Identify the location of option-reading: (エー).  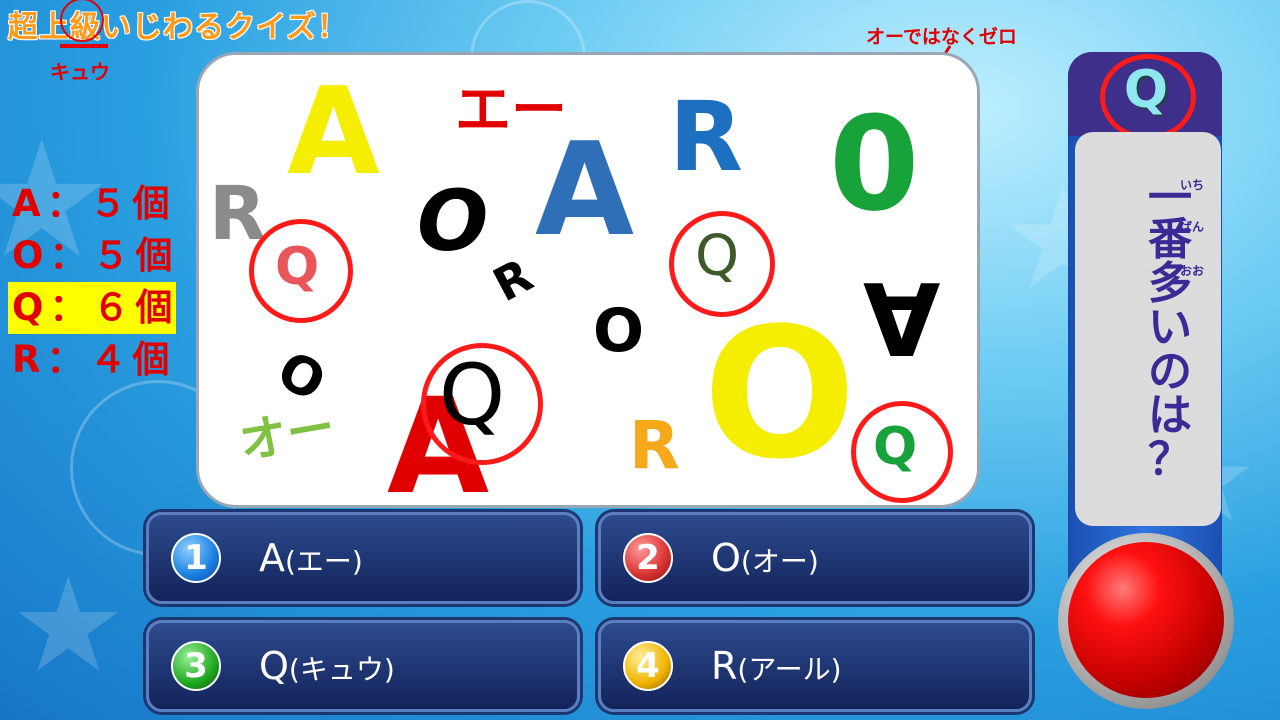
(324, 561).